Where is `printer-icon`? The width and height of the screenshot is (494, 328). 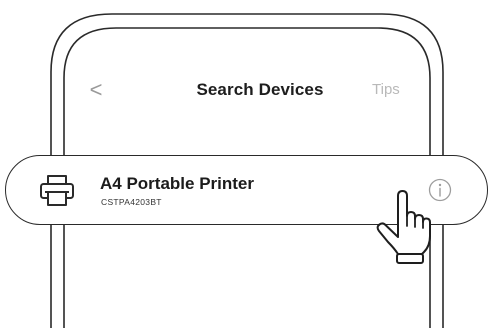 printer-icon is located at coordinates (57, 190).